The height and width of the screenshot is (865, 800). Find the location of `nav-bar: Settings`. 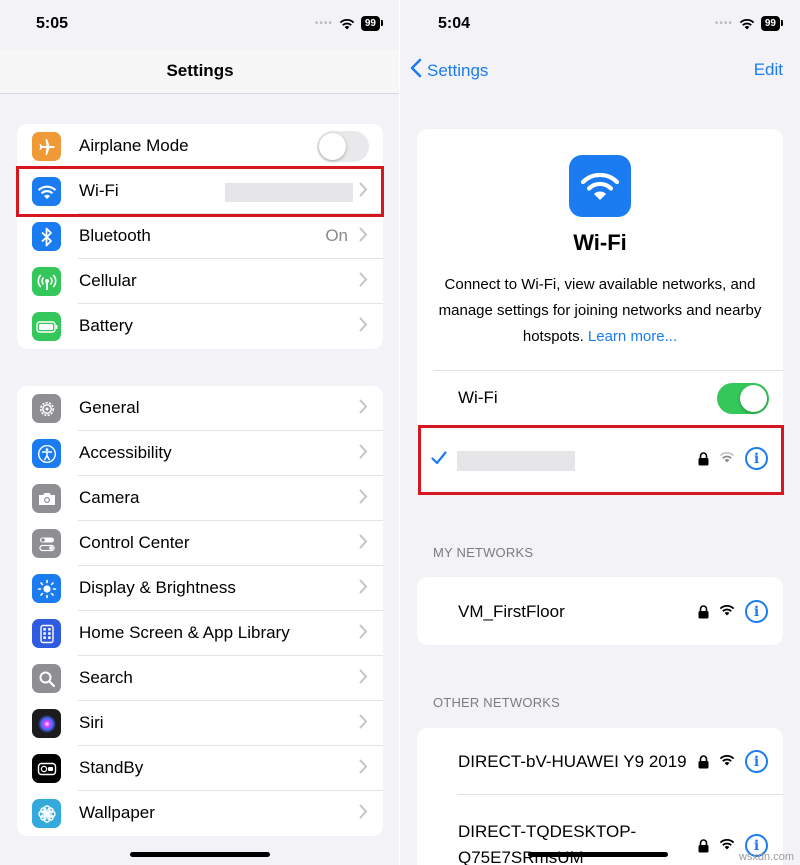

nav-bar: Settings is located at coordinates (200, 72).